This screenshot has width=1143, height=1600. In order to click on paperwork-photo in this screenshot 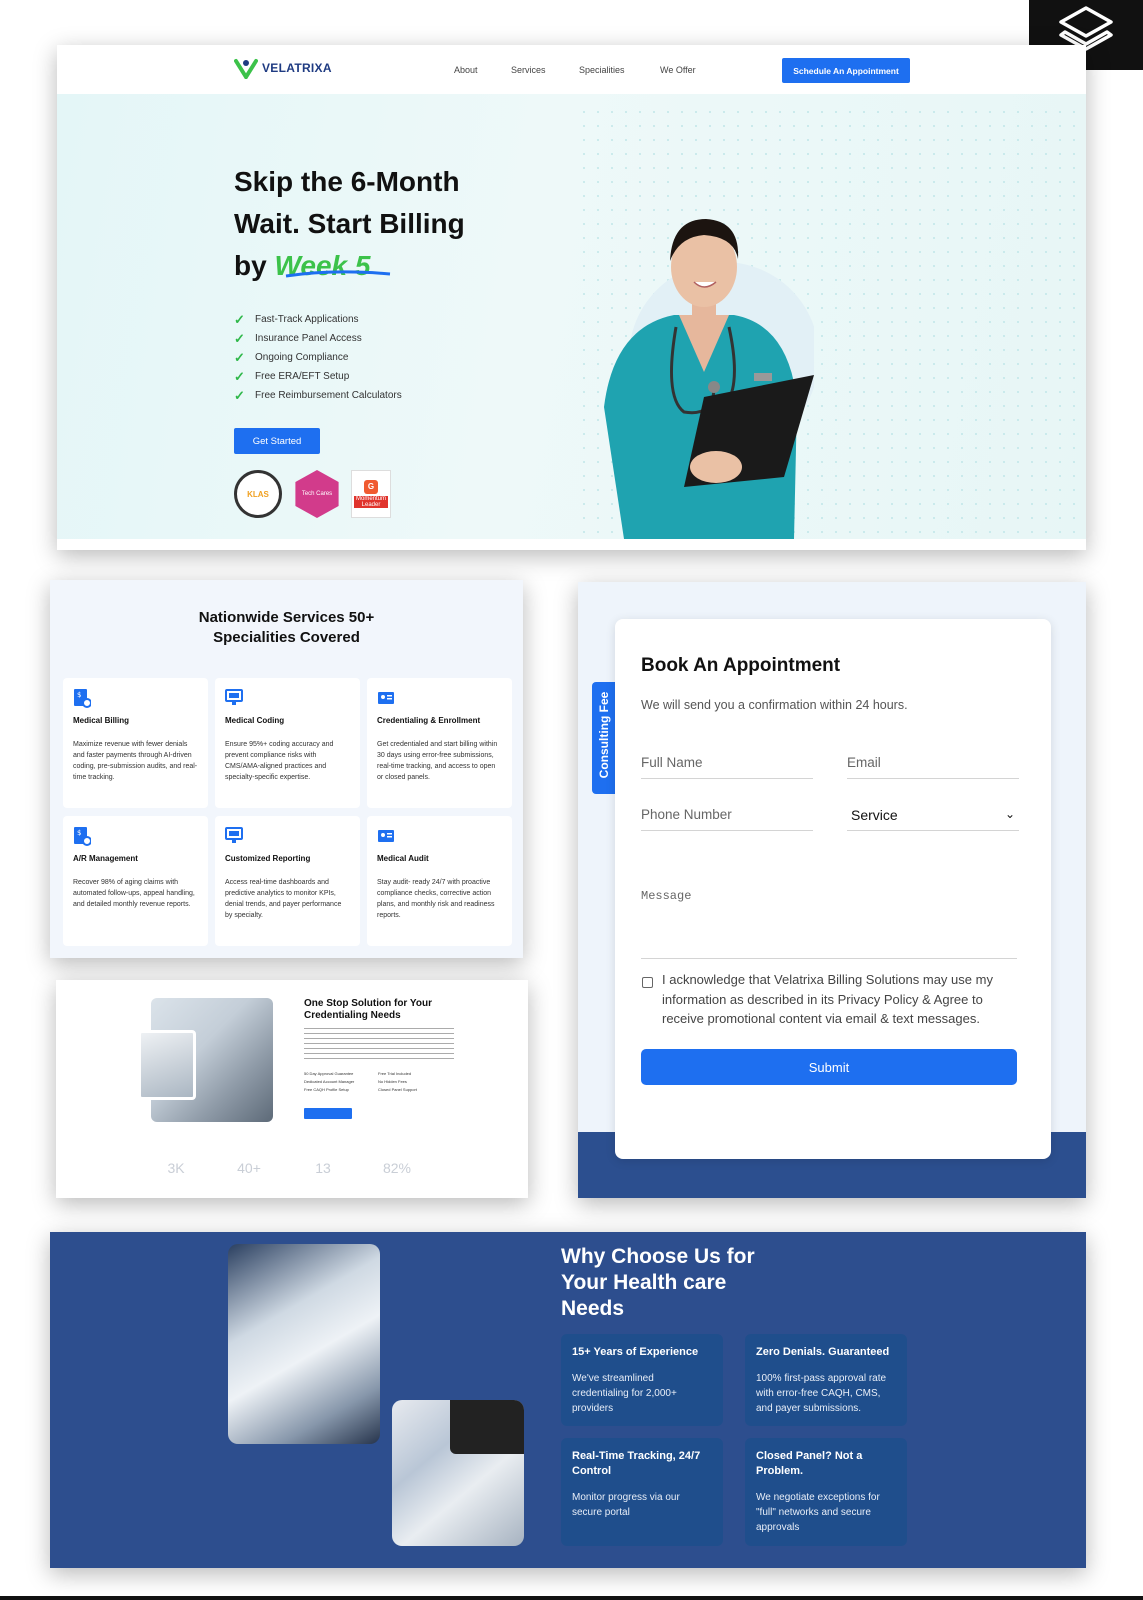, I will do `click(304, 1344)`.